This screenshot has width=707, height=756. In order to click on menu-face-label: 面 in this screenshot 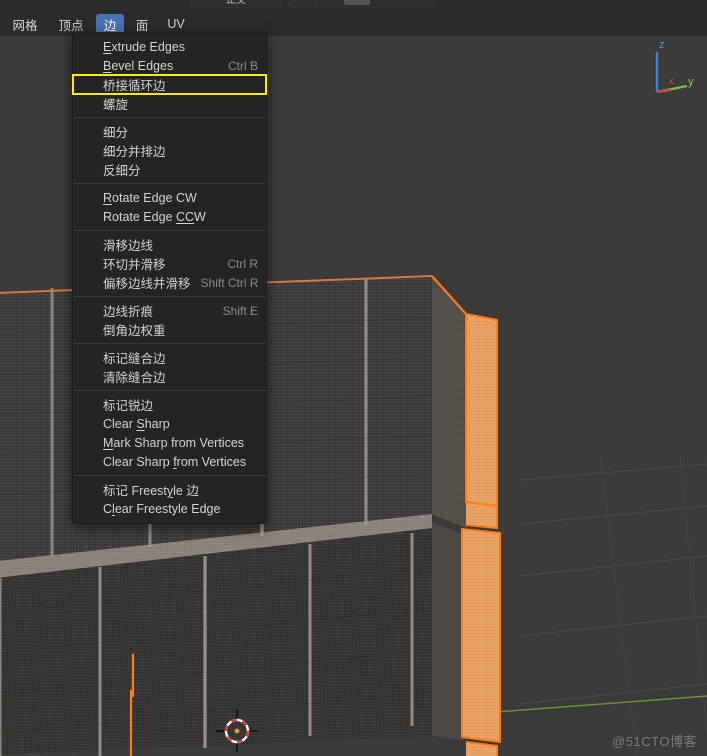, I will do `click(142, 25)`.